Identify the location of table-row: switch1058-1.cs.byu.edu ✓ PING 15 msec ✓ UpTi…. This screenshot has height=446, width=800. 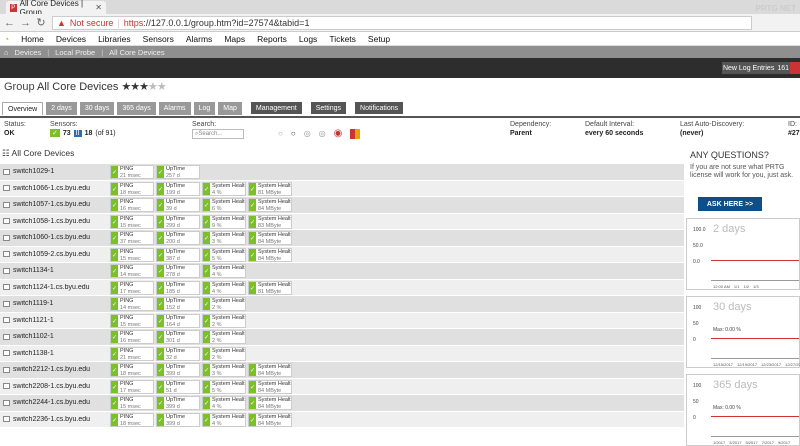
(342, 221).